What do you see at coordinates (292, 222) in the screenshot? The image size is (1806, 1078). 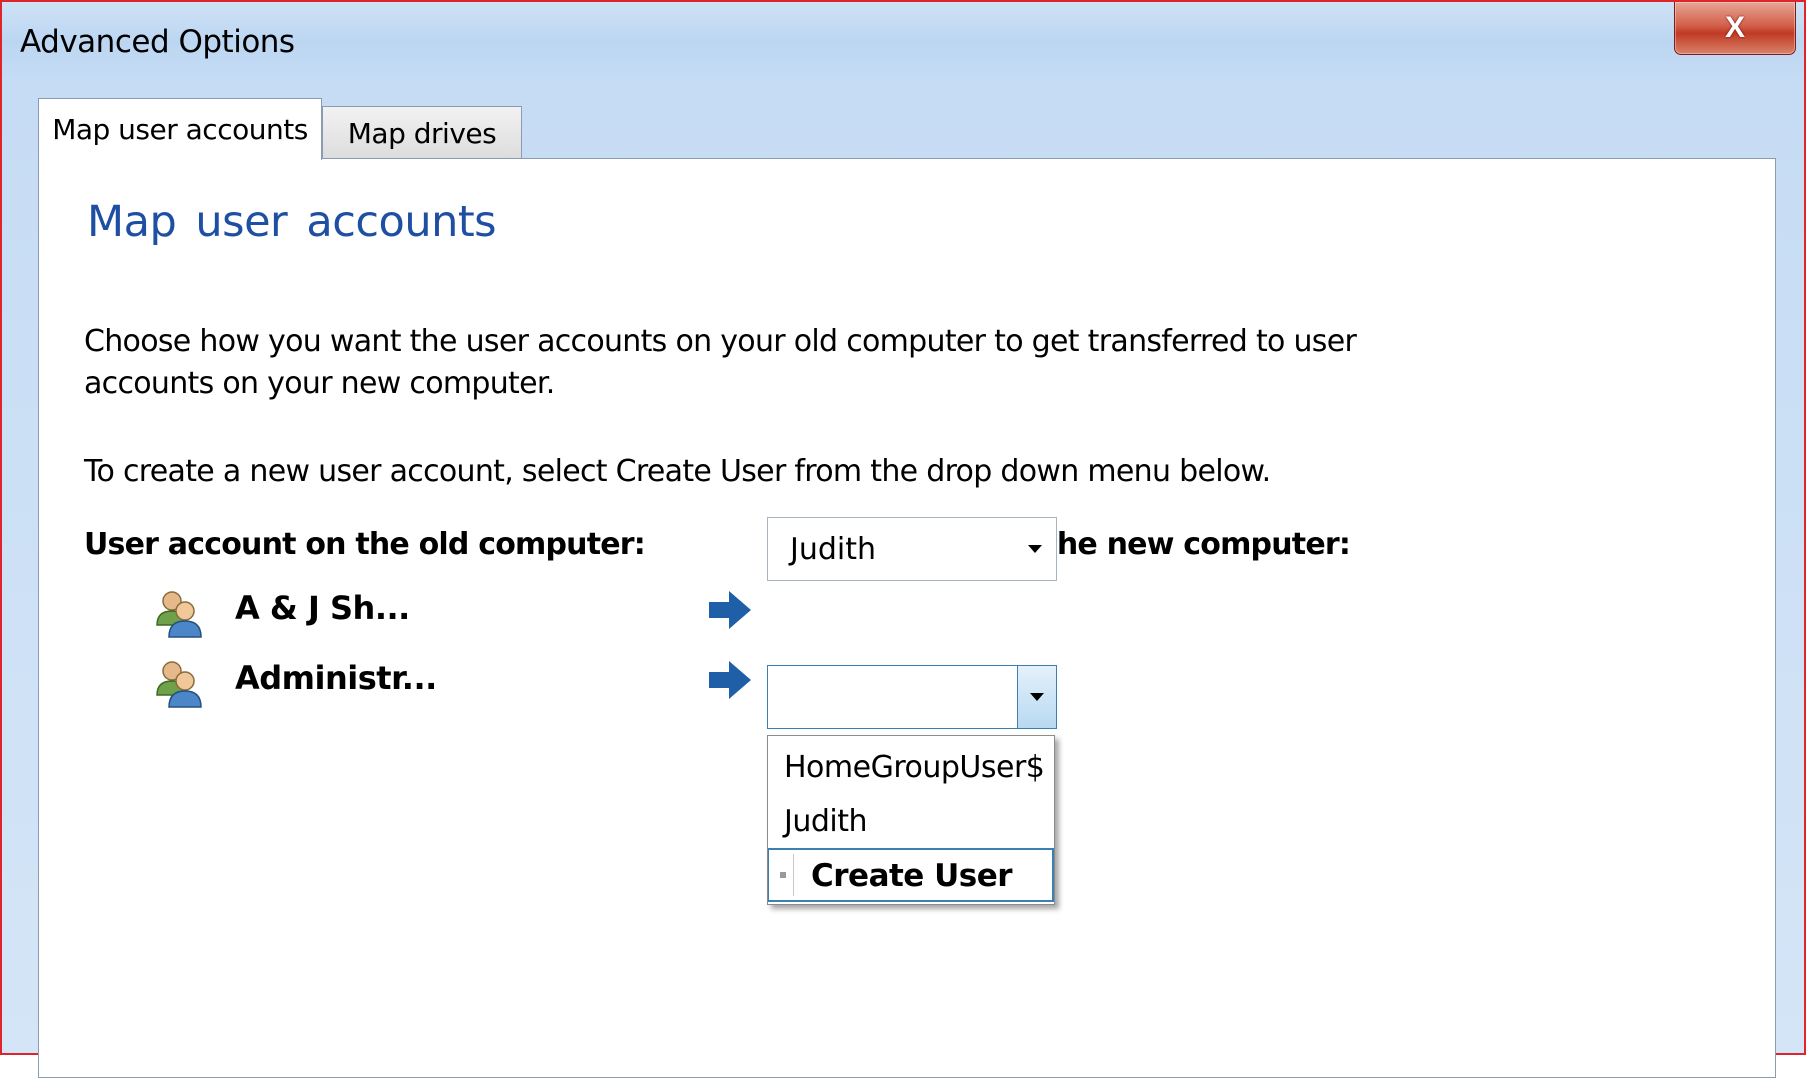 I see `page-title: Map user accounts` at bounding box center [292, 222].